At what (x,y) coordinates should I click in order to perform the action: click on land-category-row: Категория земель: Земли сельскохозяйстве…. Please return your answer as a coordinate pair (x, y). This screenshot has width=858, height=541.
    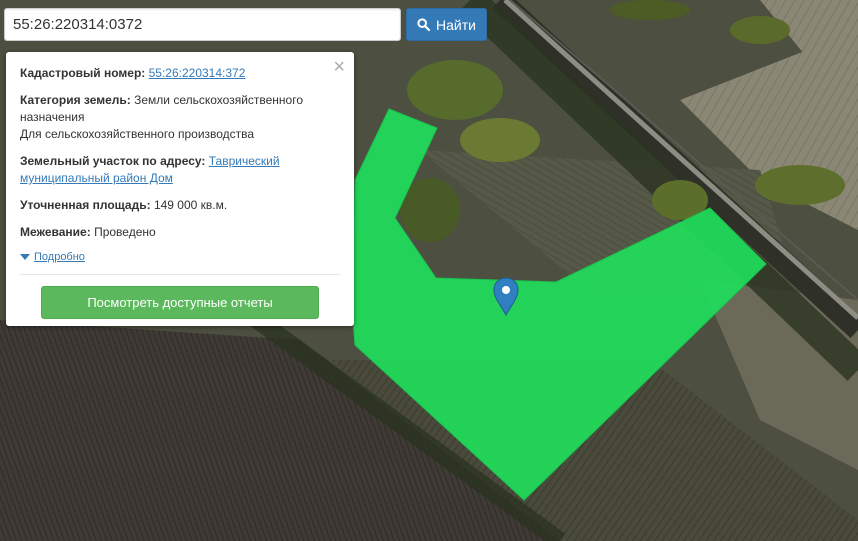
    Looking at the image, I should click on (180, 117).